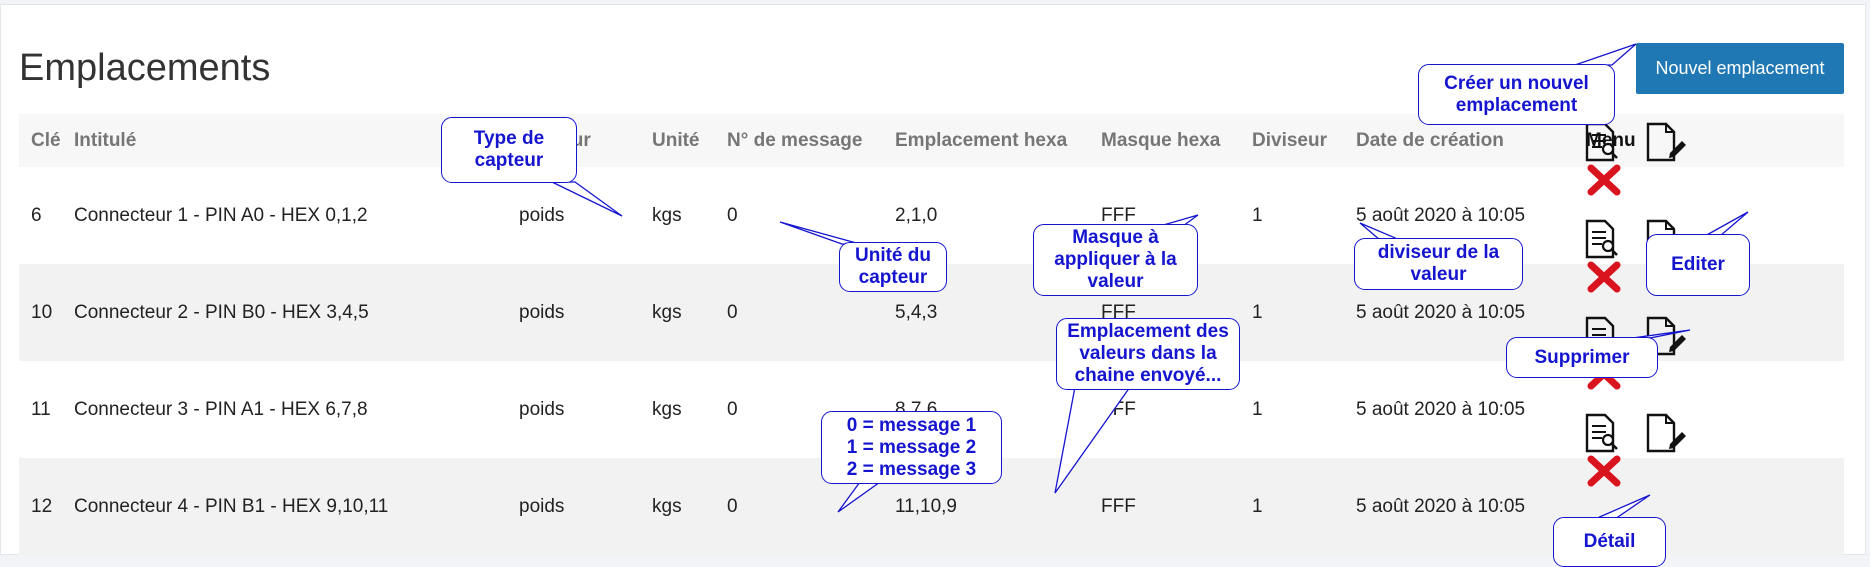  What do you see at coordinates (1115, 260) in the screenshot?
I see `callout-mask: Masque à appliquer à la valeur` at bounding box center [1115, 260].